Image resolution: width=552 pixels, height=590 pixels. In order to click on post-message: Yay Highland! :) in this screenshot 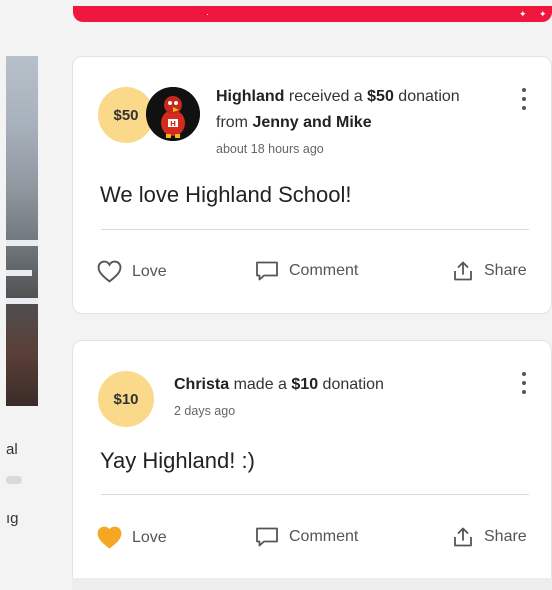, I will do `click(177, 460)`.